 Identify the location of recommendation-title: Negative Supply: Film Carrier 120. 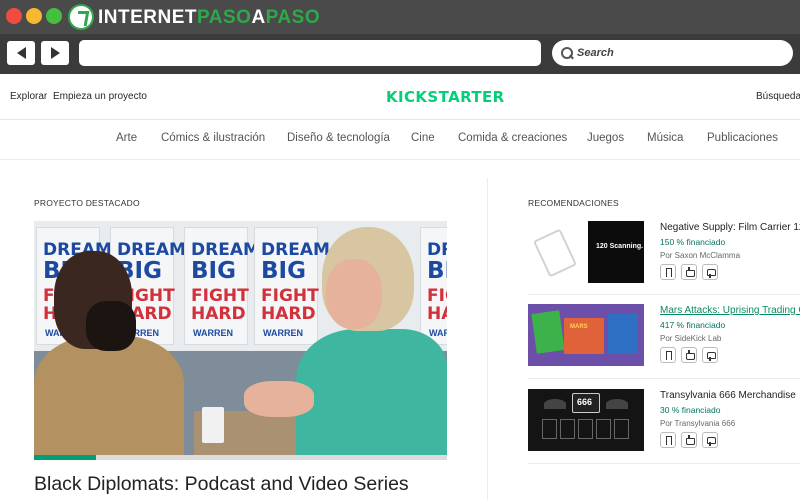
(730, 227).